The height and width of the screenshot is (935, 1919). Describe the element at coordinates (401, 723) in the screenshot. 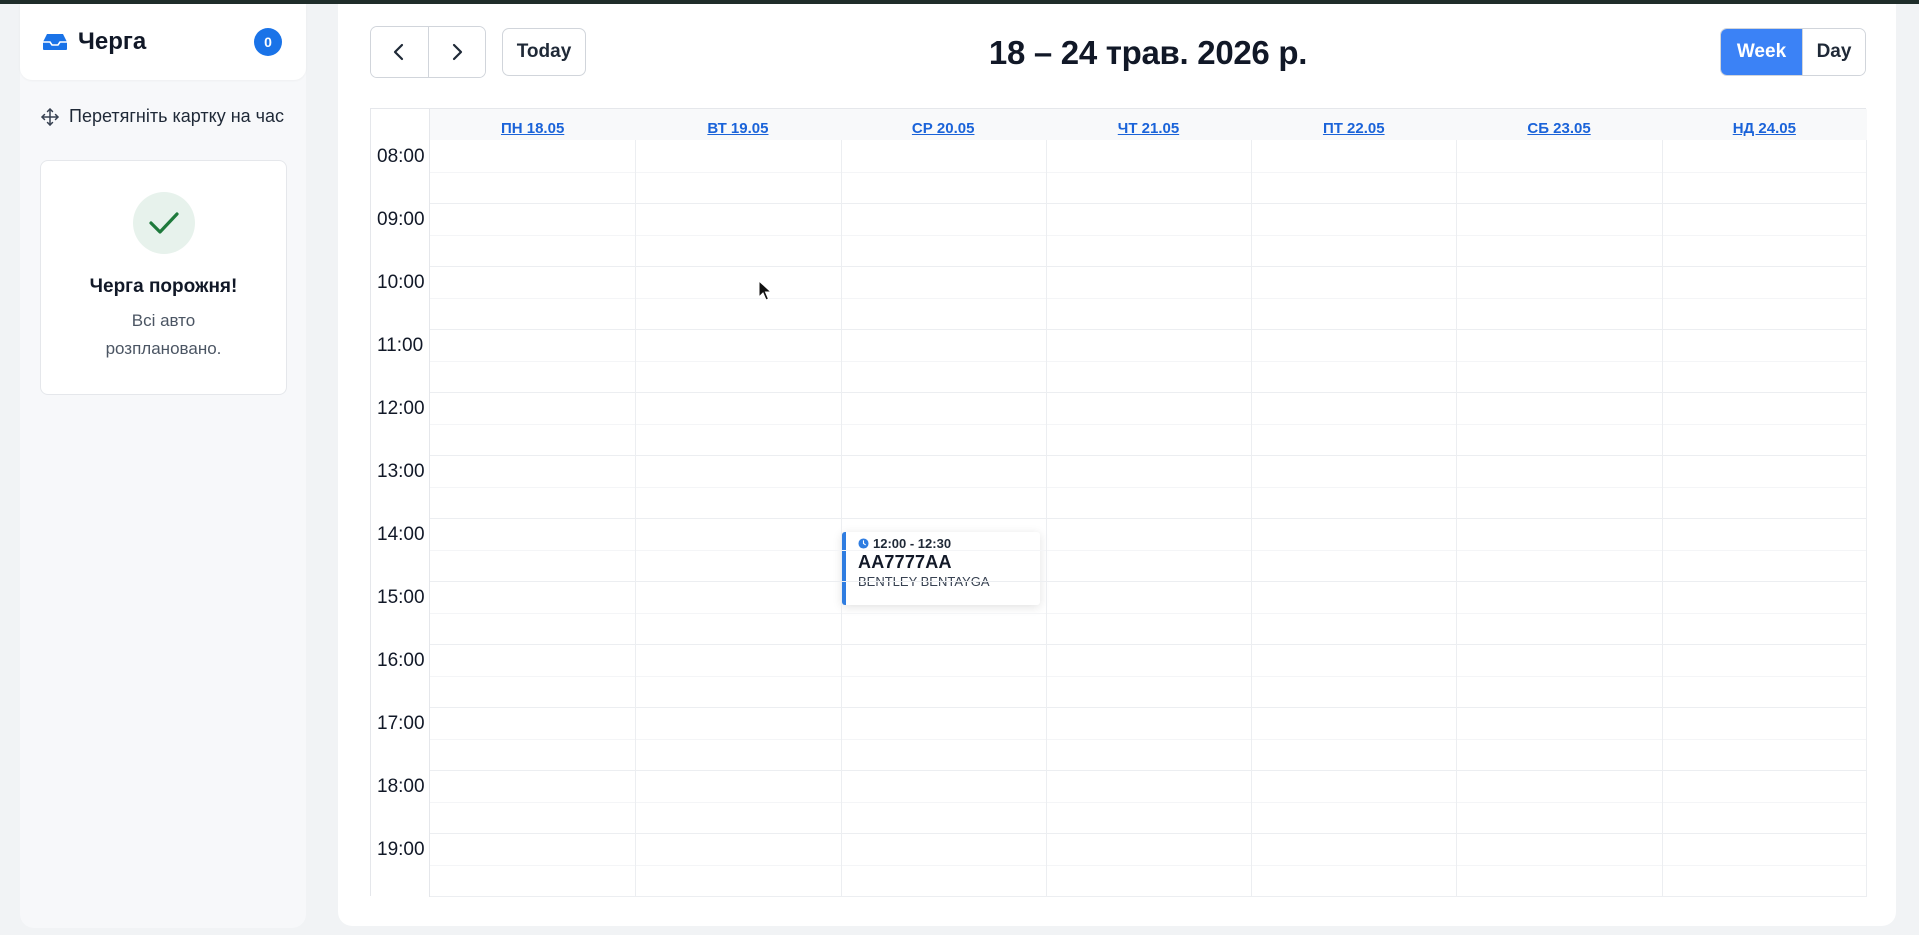

I see `hour-label: 17:00` at that location.